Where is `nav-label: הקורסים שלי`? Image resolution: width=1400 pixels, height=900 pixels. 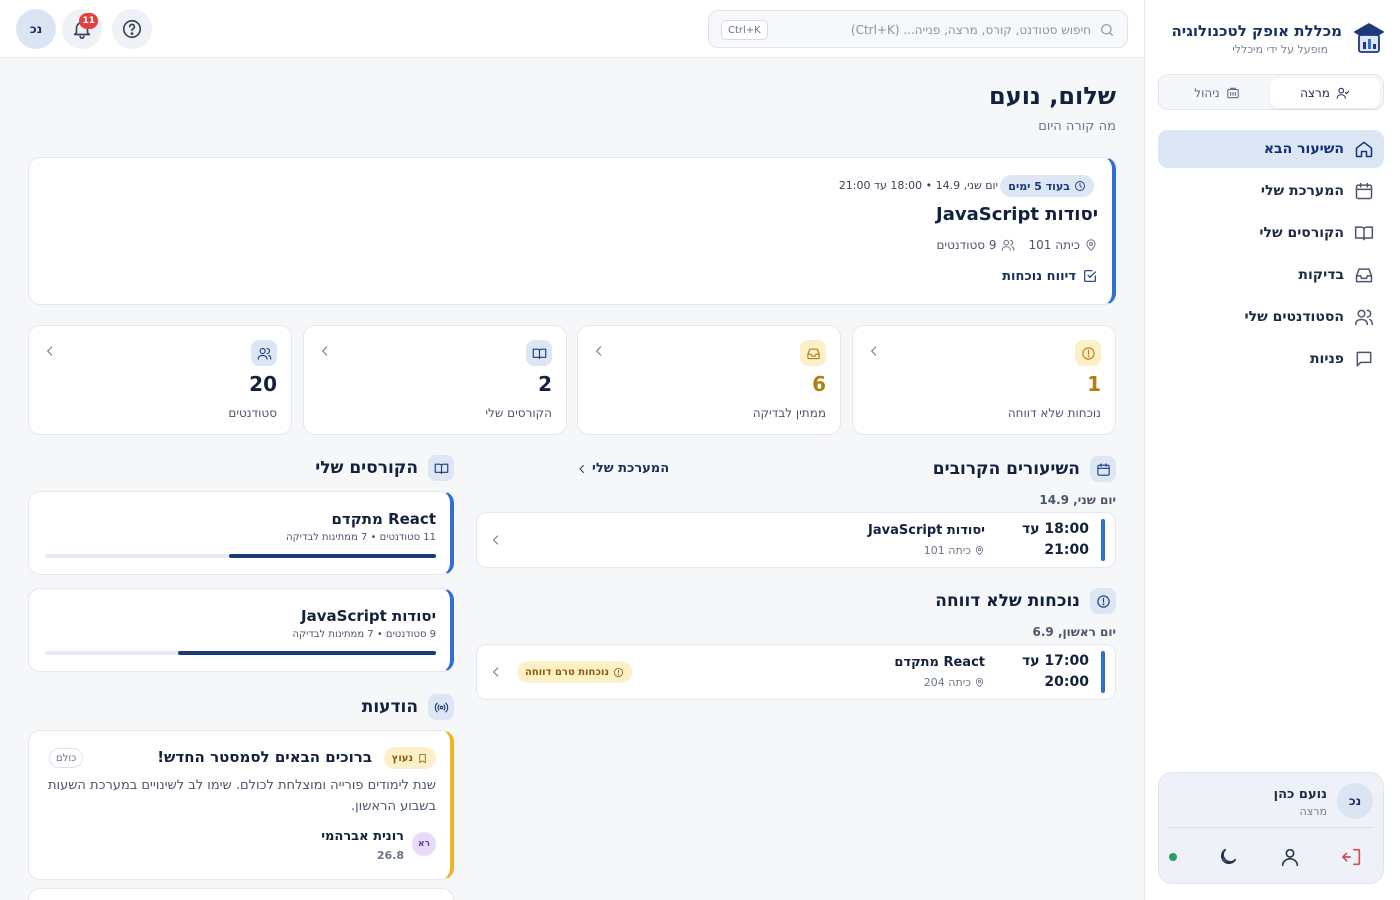 nav-label: הקורסים שלי is located at coordinates (1301, 233).